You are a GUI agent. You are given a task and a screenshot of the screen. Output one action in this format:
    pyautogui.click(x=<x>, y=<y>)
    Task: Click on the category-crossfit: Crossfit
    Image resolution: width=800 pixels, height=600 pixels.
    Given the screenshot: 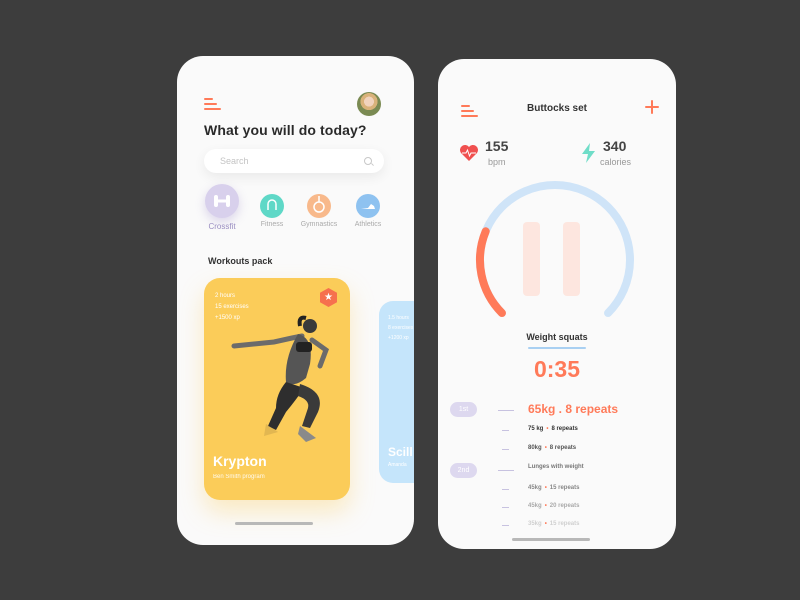 What is the action you would take?
    pyautogui.click(x=222, y=207)
    